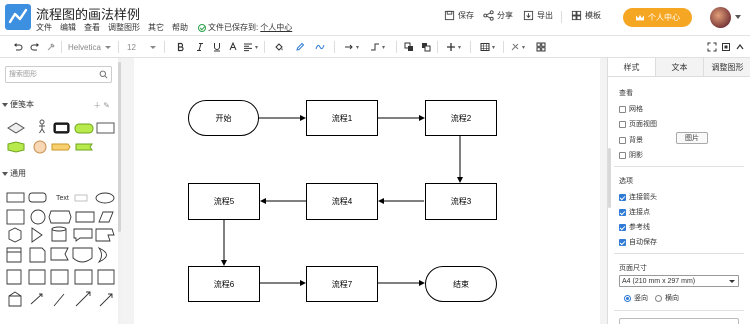 This screenshot has width=750, height=324. Describe the element at coordinates (517, 47) in the screenshot. I see `waypoint-button: ▾` at that location.